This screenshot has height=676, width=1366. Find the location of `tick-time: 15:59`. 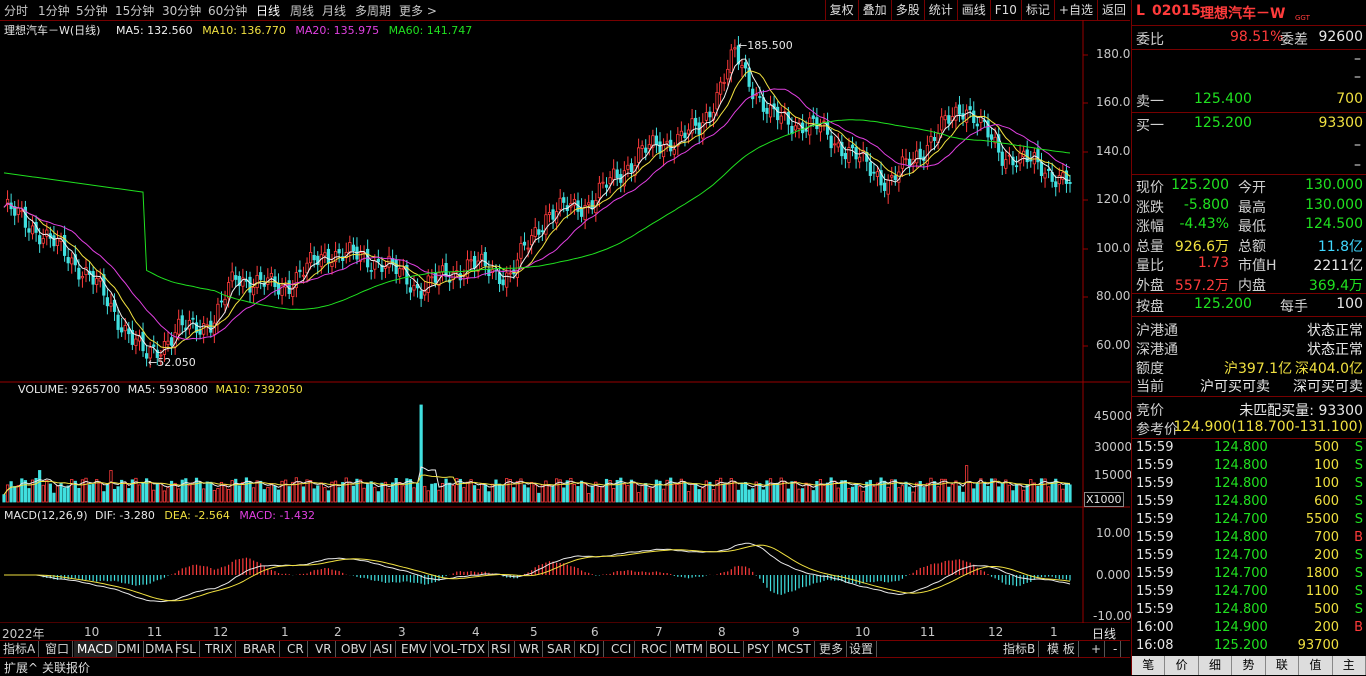

tick-time: 15:59 is located at coordinates (1155, 555).